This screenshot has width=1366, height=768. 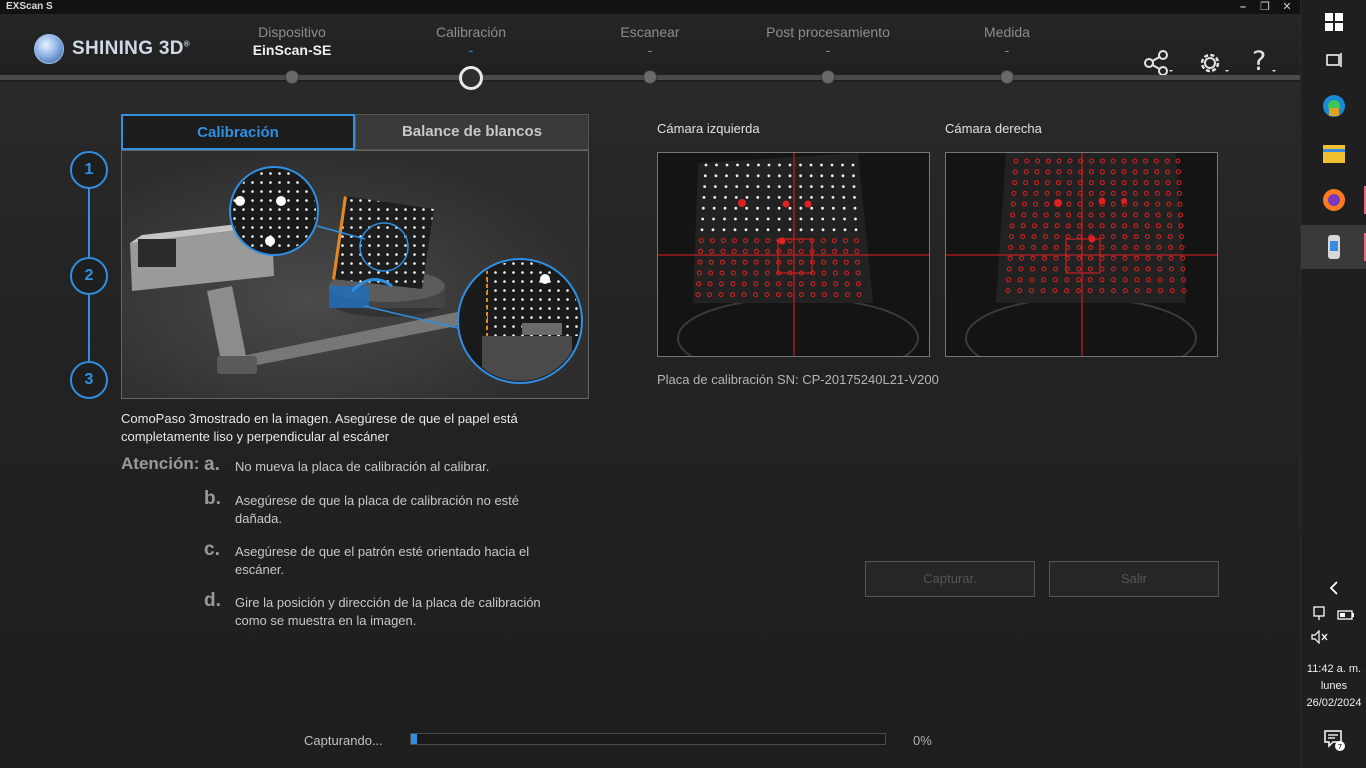 What do you see at coordinates (1333, 60) in the screenshot?
I see `task-view-icon` at bounding box center [1333, 60].